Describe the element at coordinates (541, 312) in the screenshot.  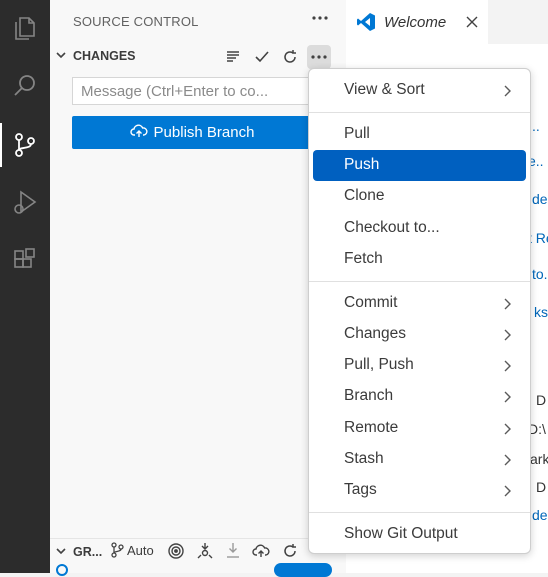
I see `walkthrough-link: ks` at that location.